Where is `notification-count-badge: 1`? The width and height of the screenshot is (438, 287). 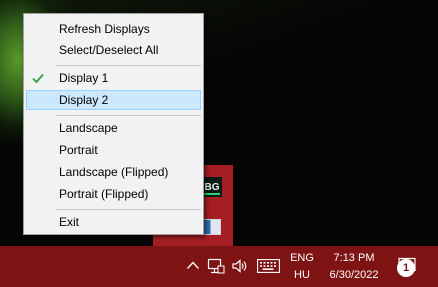 notification-count-badge: 1 is located at coordinates (406, 268).